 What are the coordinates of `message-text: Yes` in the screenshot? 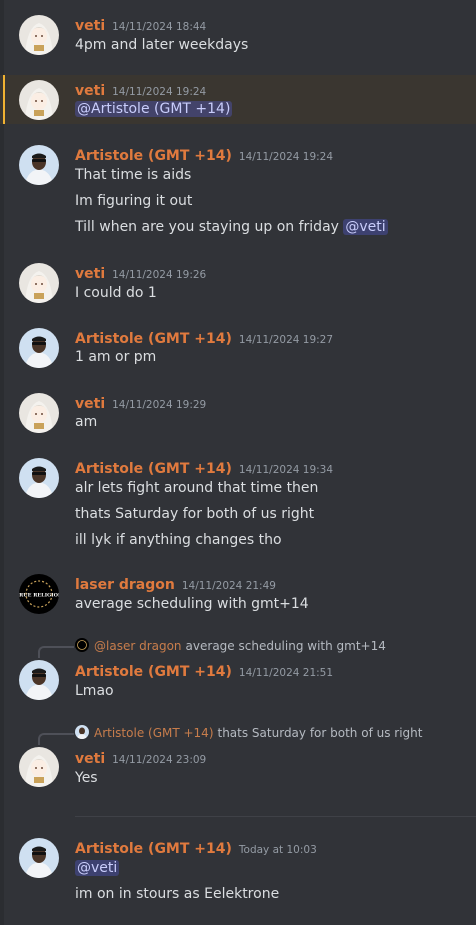 It's located at (86, 778).